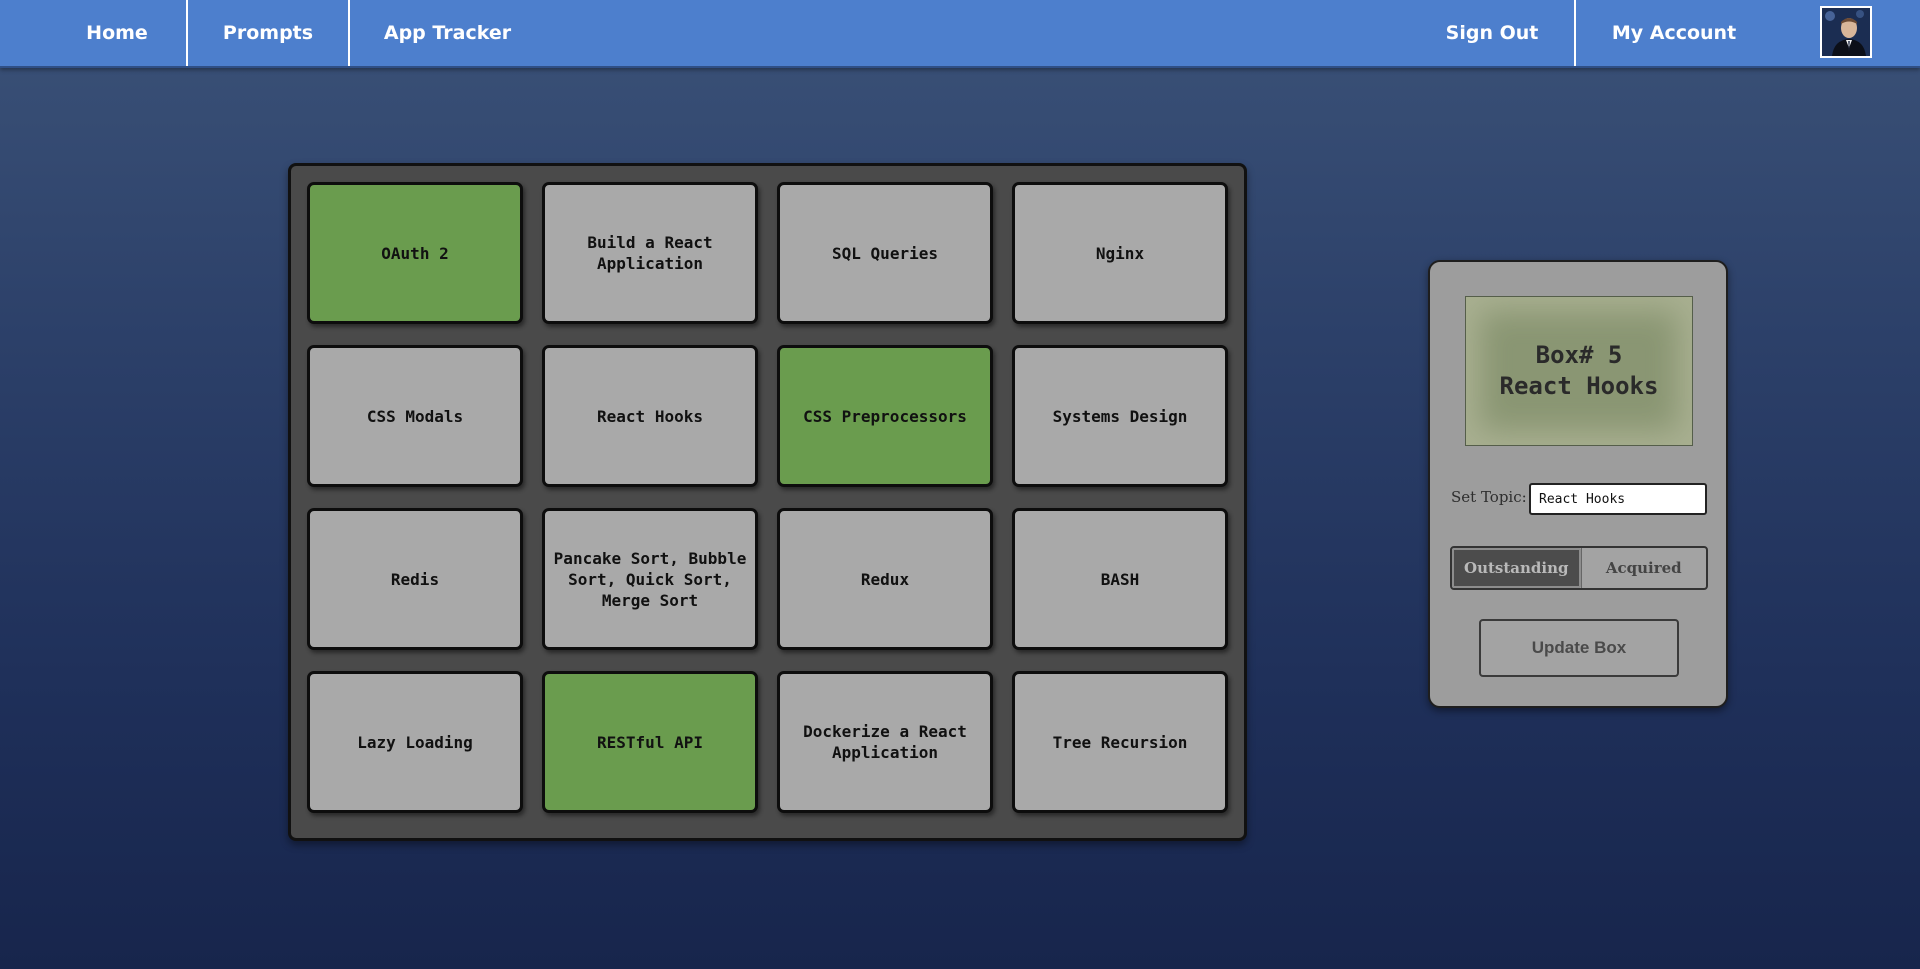 Image resolution: width=1920 pixels, height=969 pixels. Describe the element at coordinates (1516, 568) in the screenshot. I see `outstanding-toggle-button: Outstanding` at that location.